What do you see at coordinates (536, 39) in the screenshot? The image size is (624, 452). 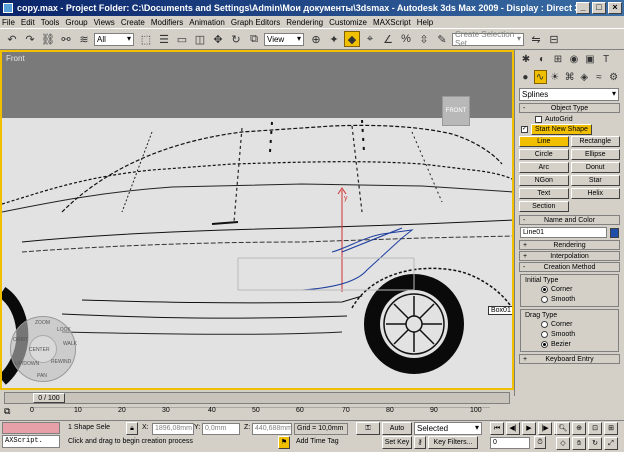 I see `mirror-icon: ⇋` at bounding box center [536, 39].